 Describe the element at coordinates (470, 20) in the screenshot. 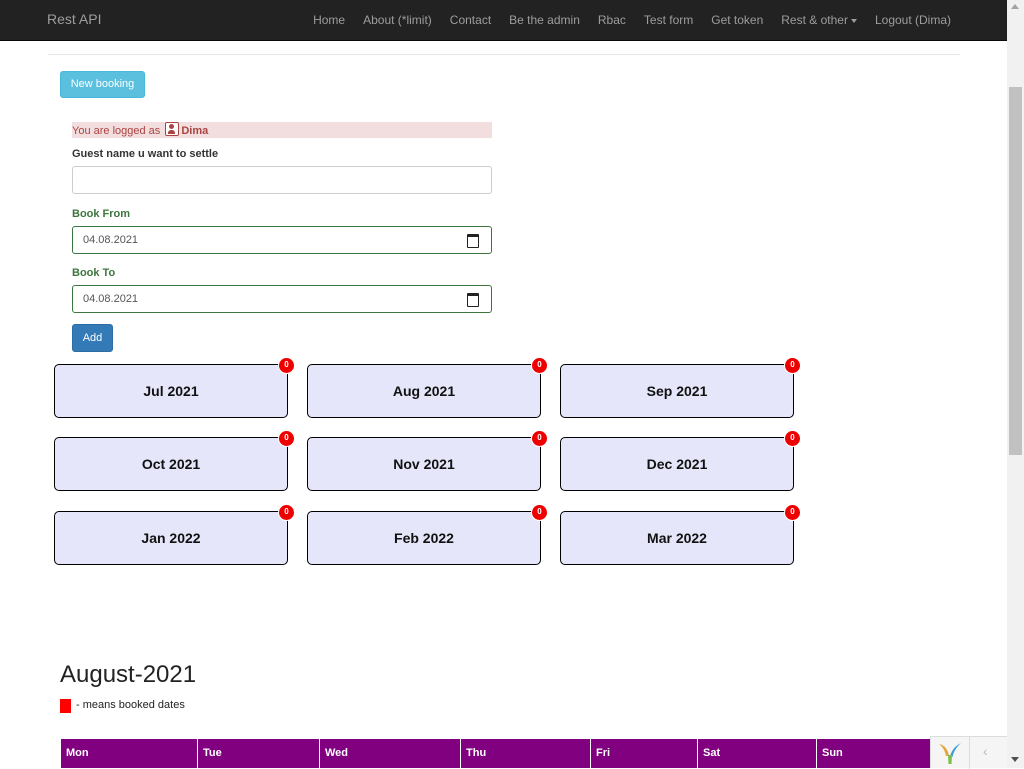

I see `nav-contact: Contact` at that location.